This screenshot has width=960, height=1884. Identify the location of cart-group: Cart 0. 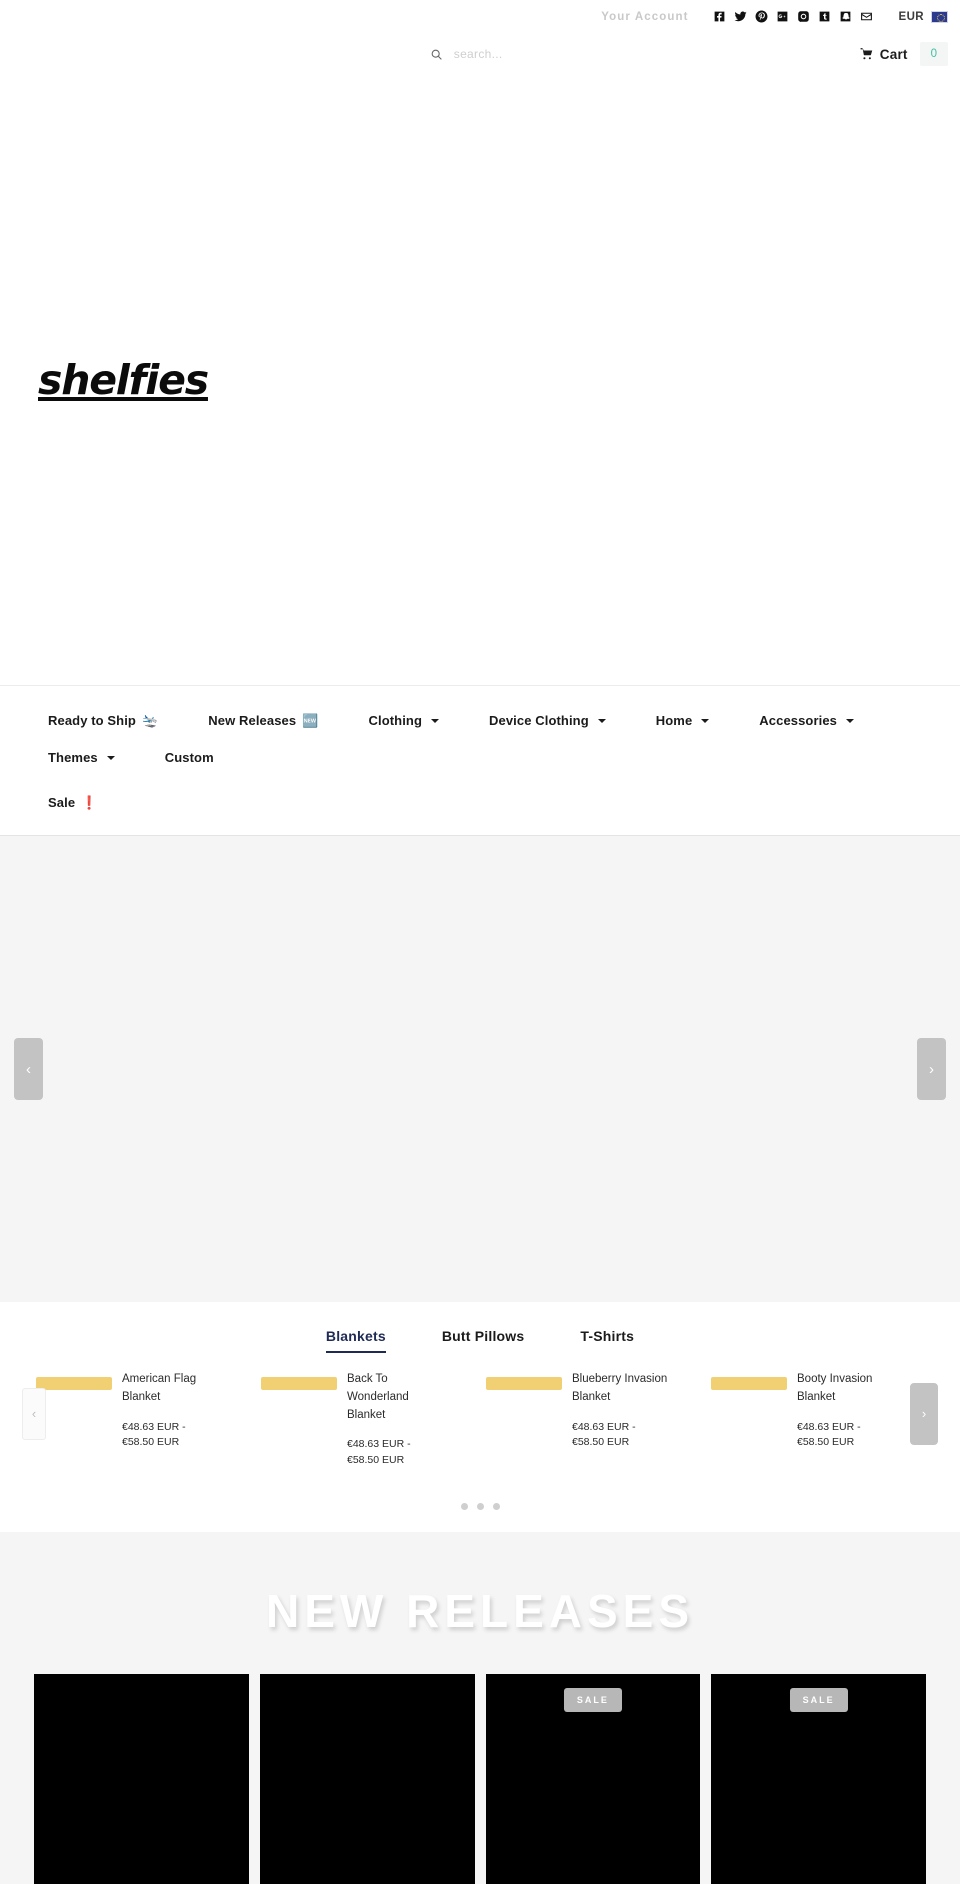
(904, 54).